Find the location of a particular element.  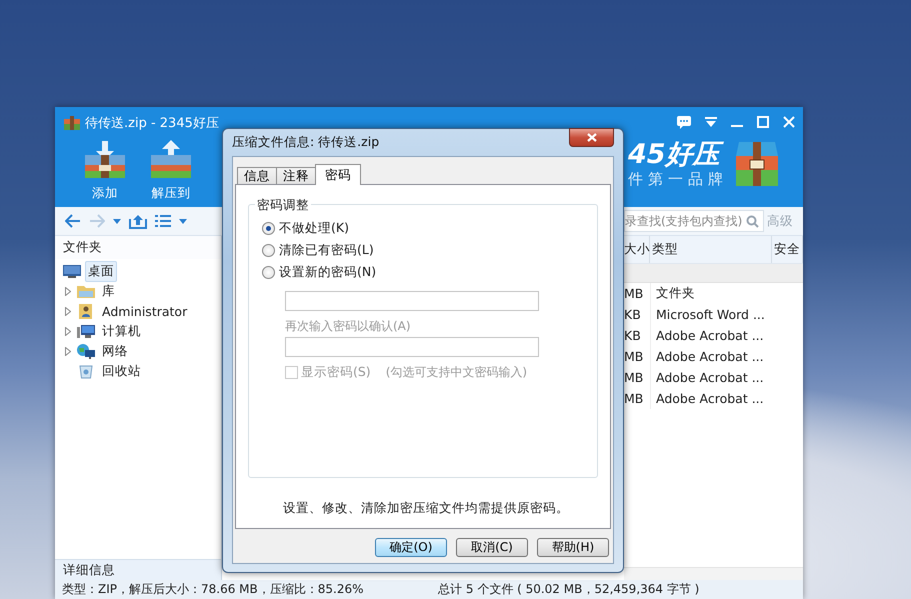

folder-tree-item: 桌面 is located at coordinates (101, 271).